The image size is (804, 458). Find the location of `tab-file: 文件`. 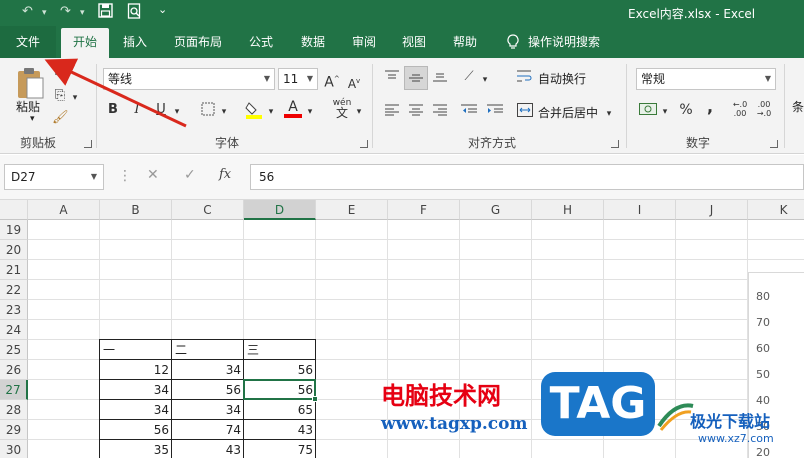

tab-file: 文件 is located at coordinates (28, 42).